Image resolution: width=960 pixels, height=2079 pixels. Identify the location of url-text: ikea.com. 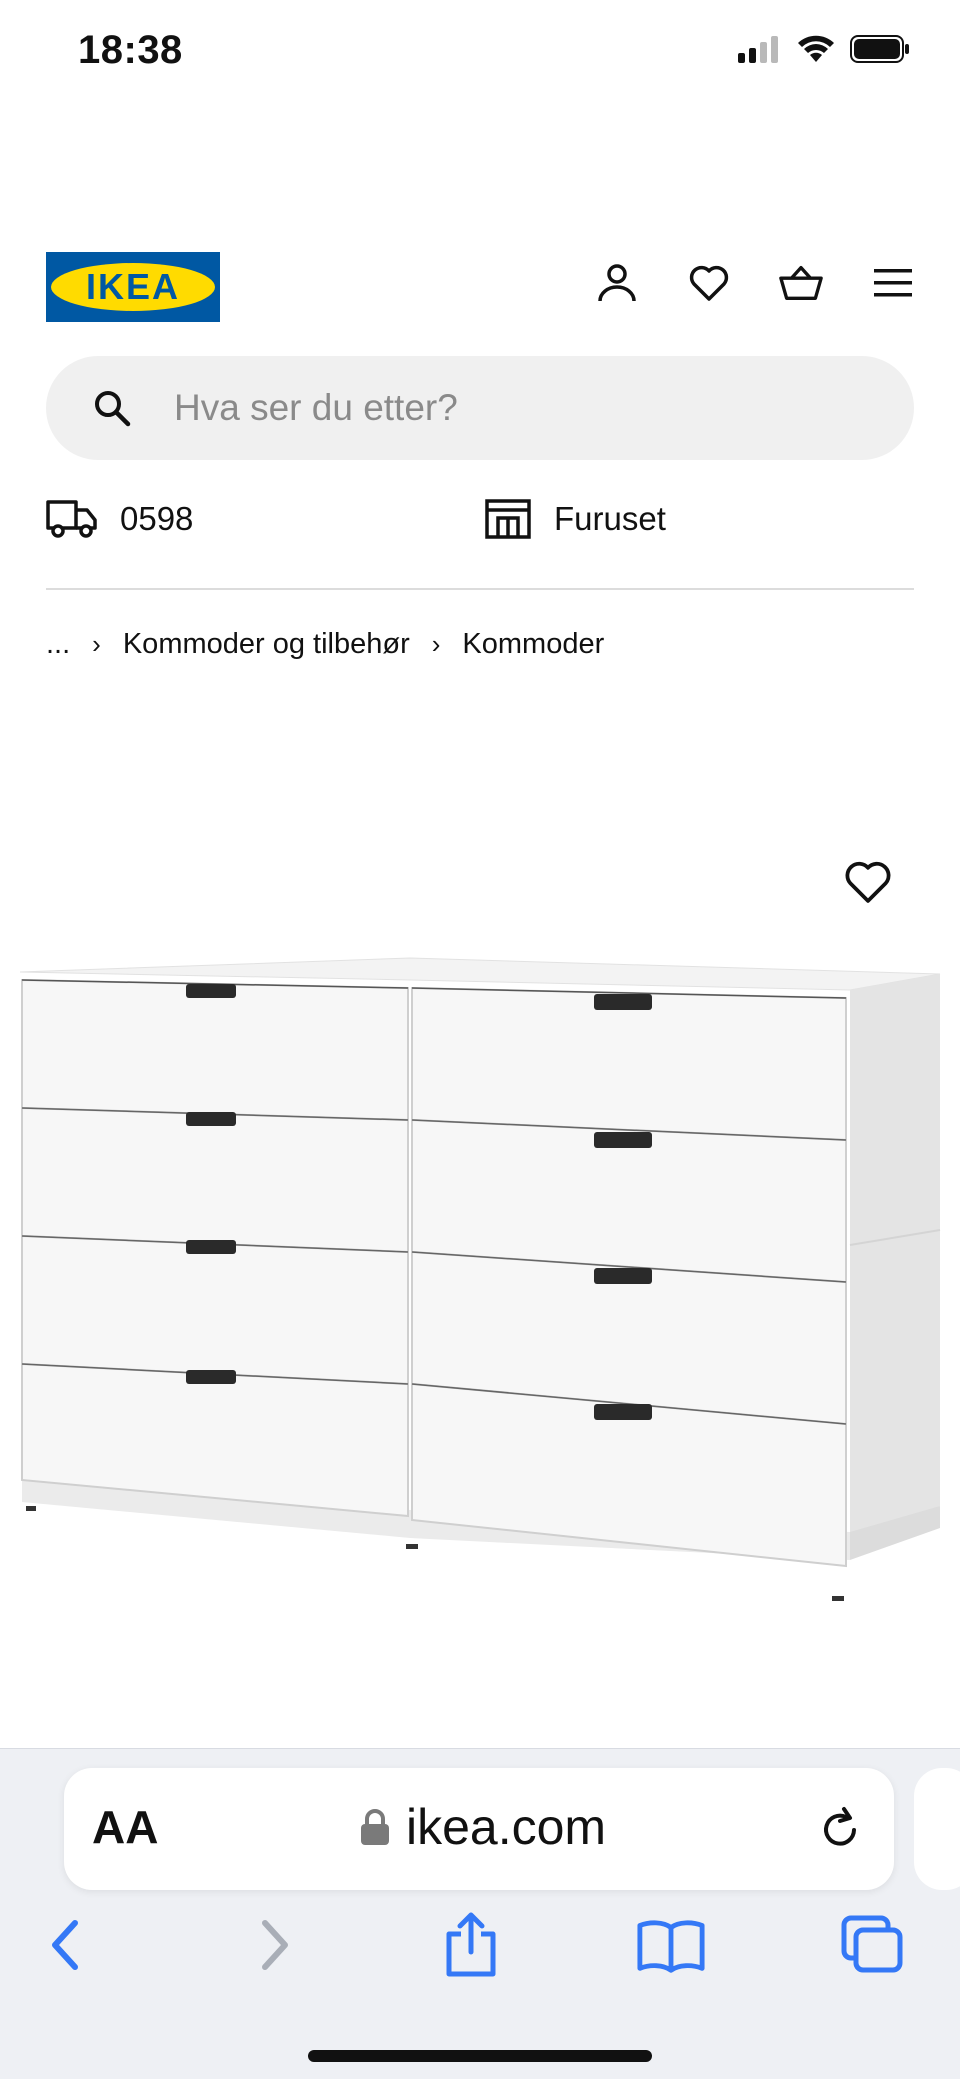
(506, 1827).